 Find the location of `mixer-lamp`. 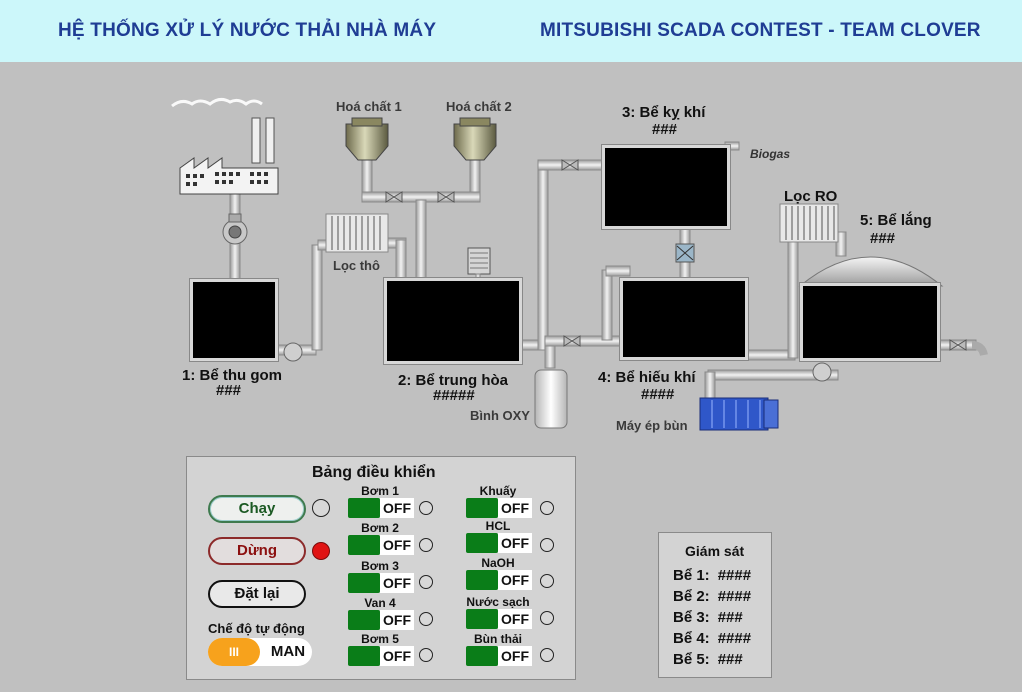

mixer-lamp is located at coordinates (547, 508).